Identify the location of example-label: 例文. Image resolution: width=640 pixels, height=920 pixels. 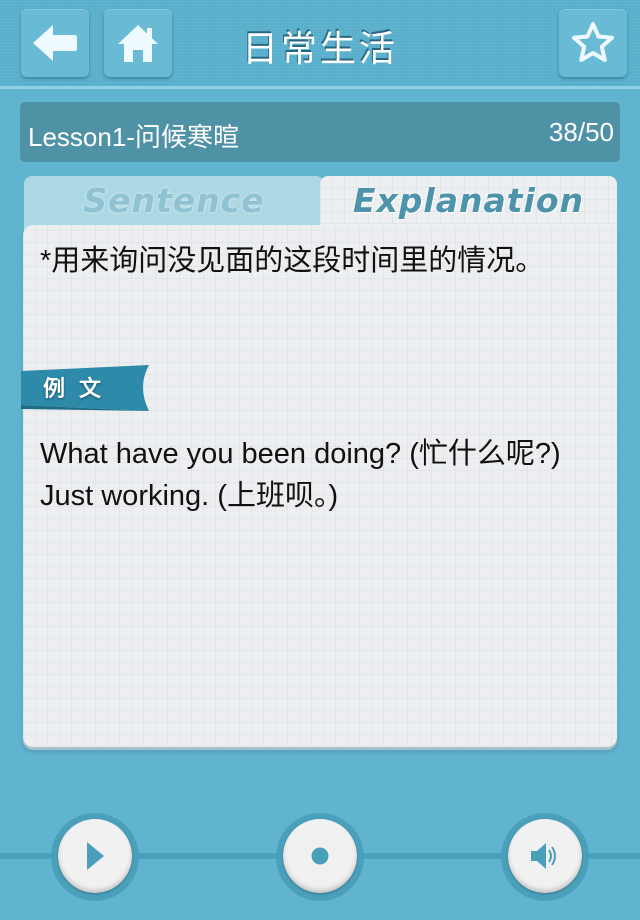
(79, 388).